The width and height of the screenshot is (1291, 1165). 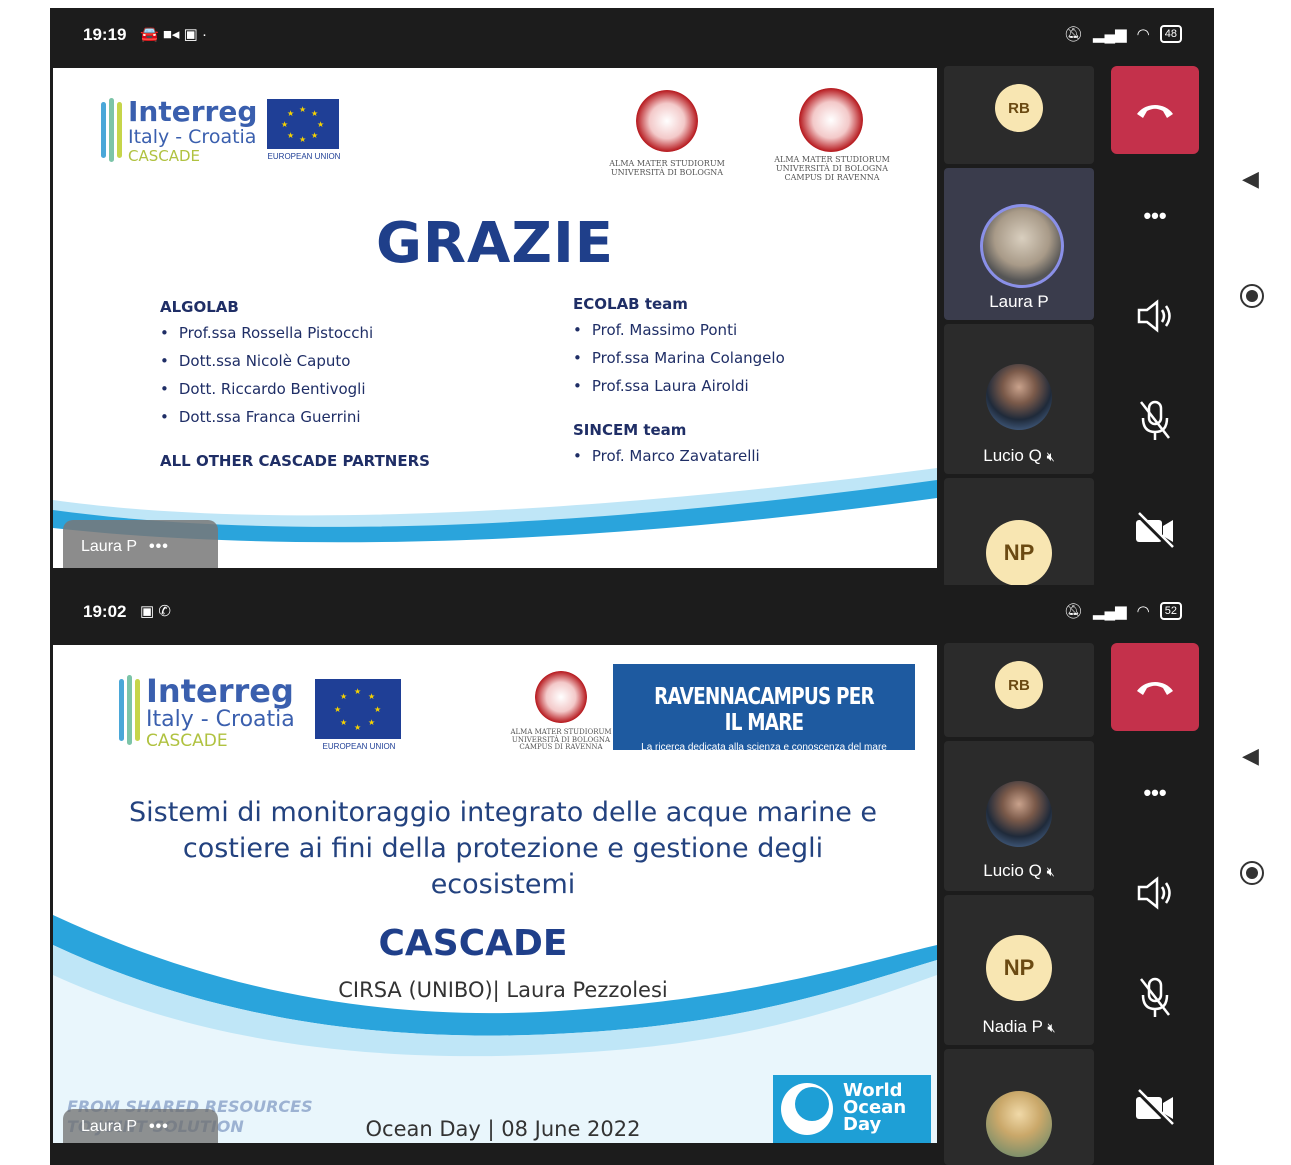 I want to click on interreg-logo: Interreg Italy - Croatia CASCADE, so click(x=179, y=131).